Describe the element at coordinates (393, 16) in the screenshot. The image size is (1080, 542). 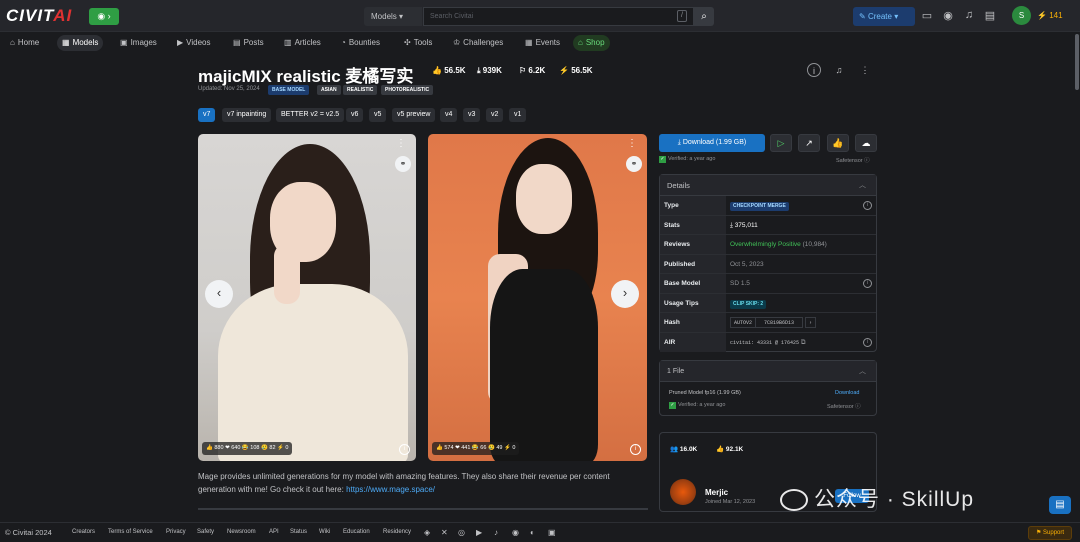
I see `search-category-select: Models ▾` at that location.